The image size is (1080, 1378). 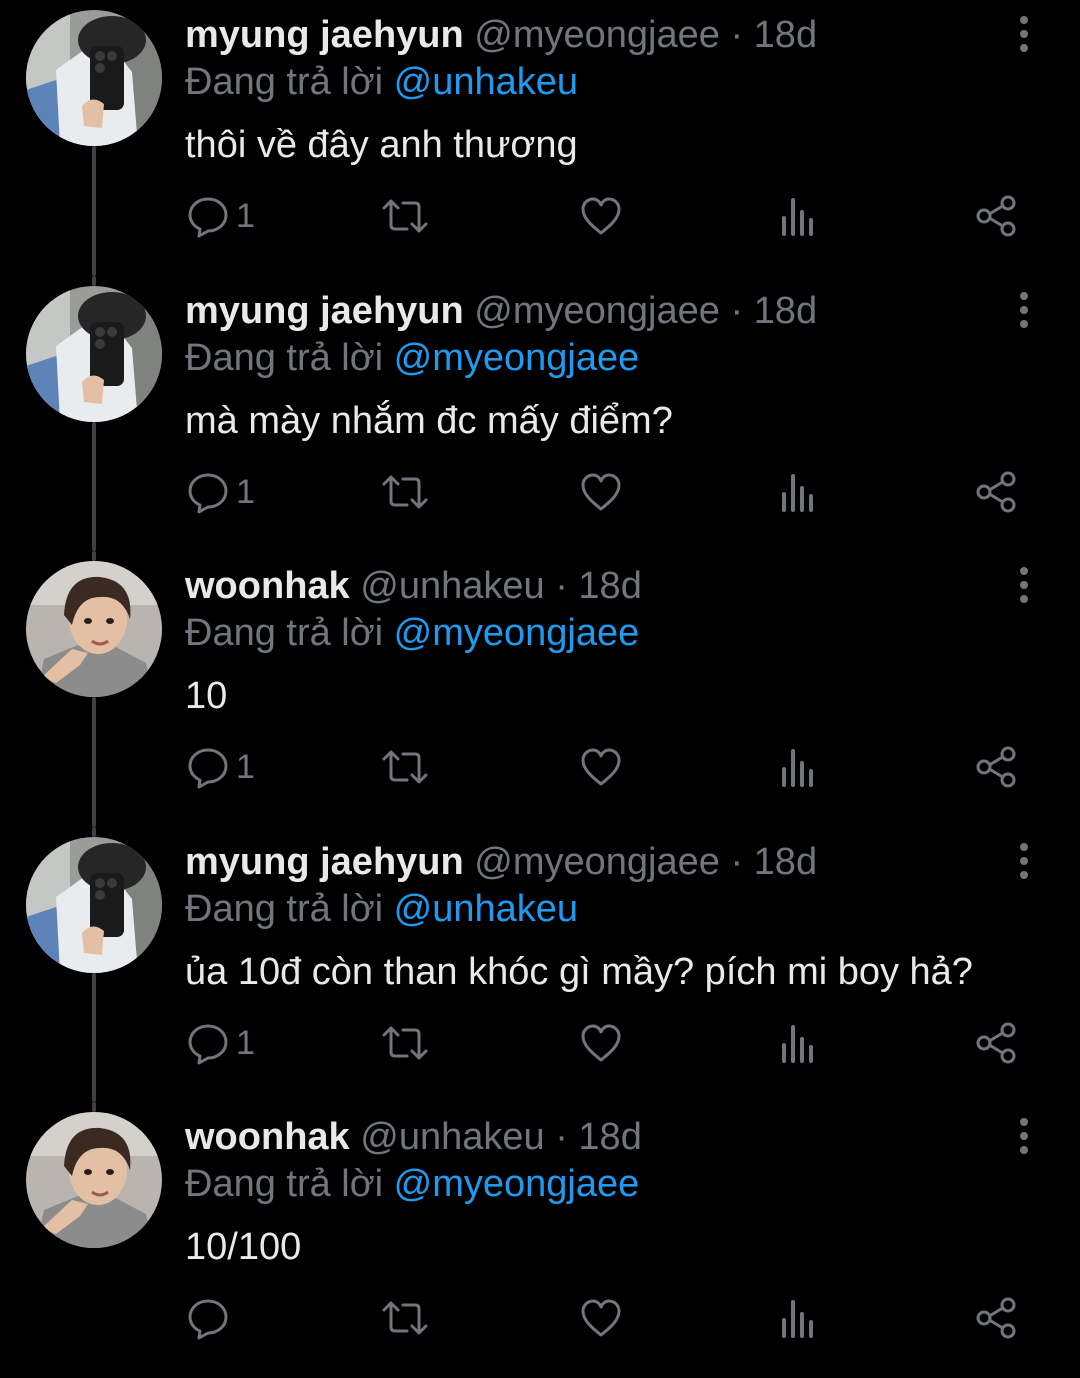 I want to click on tweet-text: thôi về đây anh thương, so click(x=381, y=145).